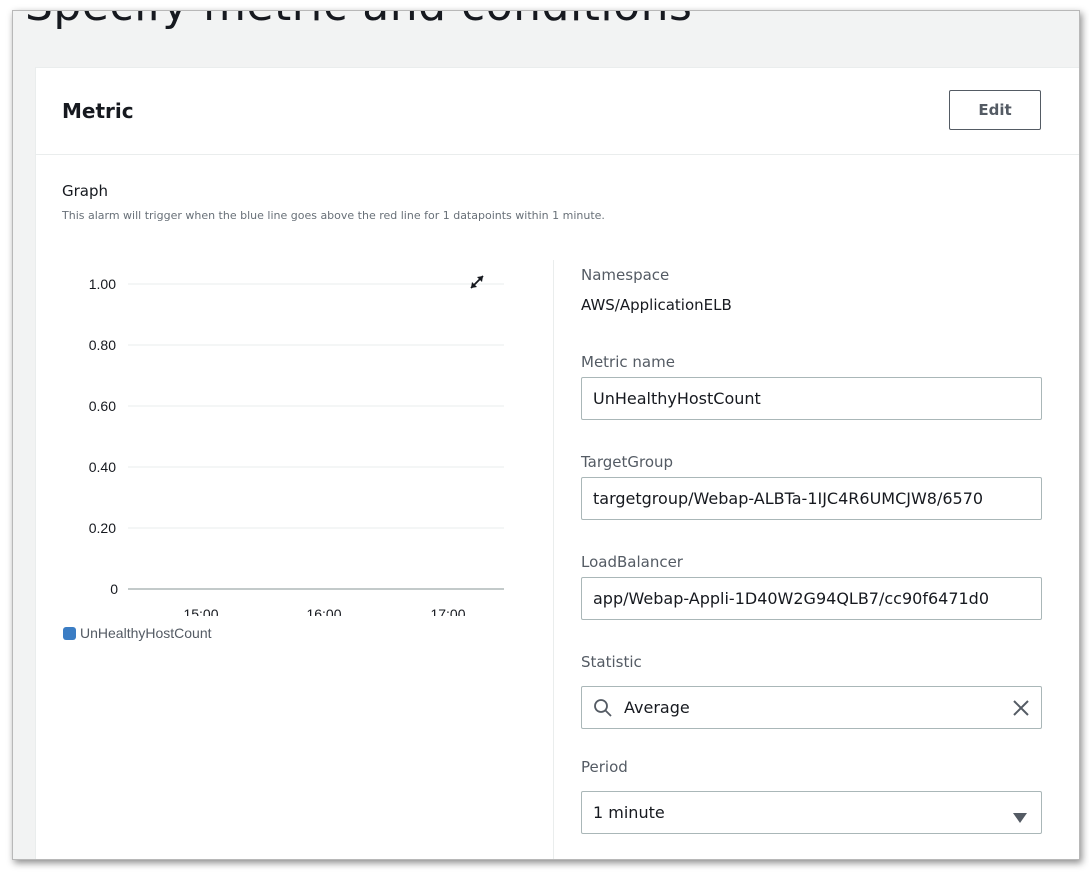 This screenshot has width=1089, height=874. What do you see at coordinates (85, 191) in the screenshot?
I see `graph-label: Graph` at bounding box center [85, 191].